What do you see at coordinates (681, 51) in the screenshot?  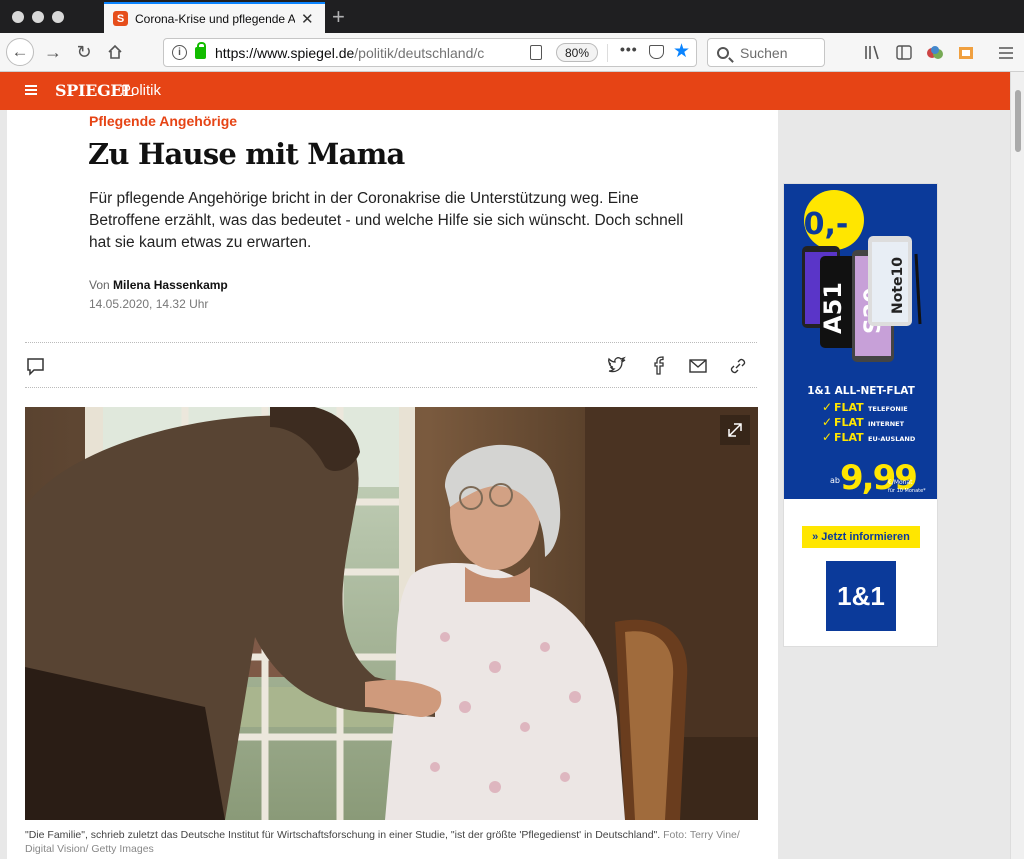 I see `bookmark-star-icon: ★` at bounding box center [681, 51].